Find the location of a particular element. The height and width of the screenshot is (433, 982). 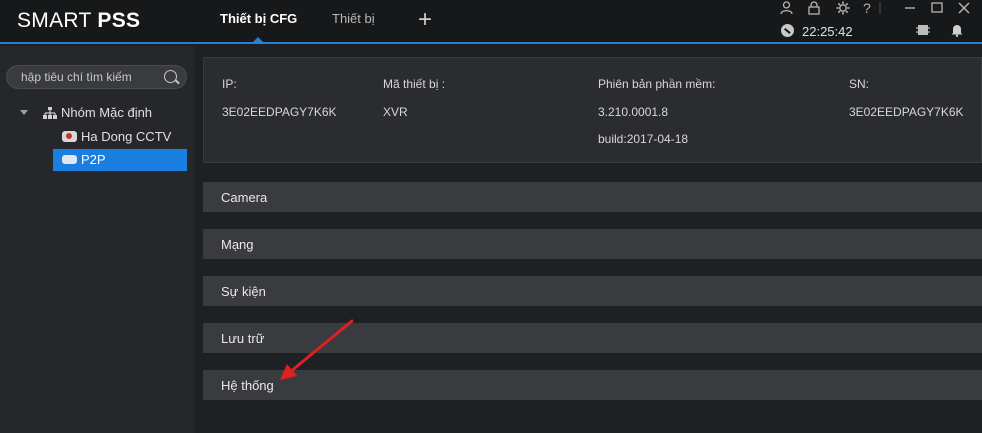

app-logo: SMART PSS is located at coordinates (78, 21).